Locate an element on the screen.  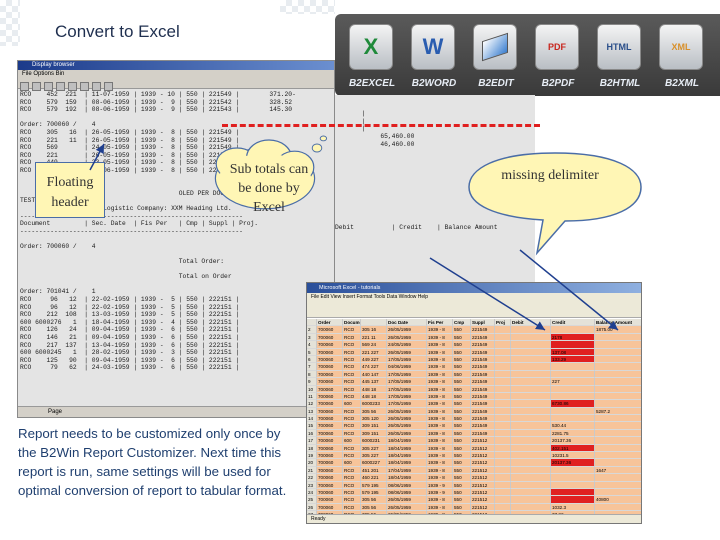
table-cell: 6000233 is located at coordinates (374, 404).